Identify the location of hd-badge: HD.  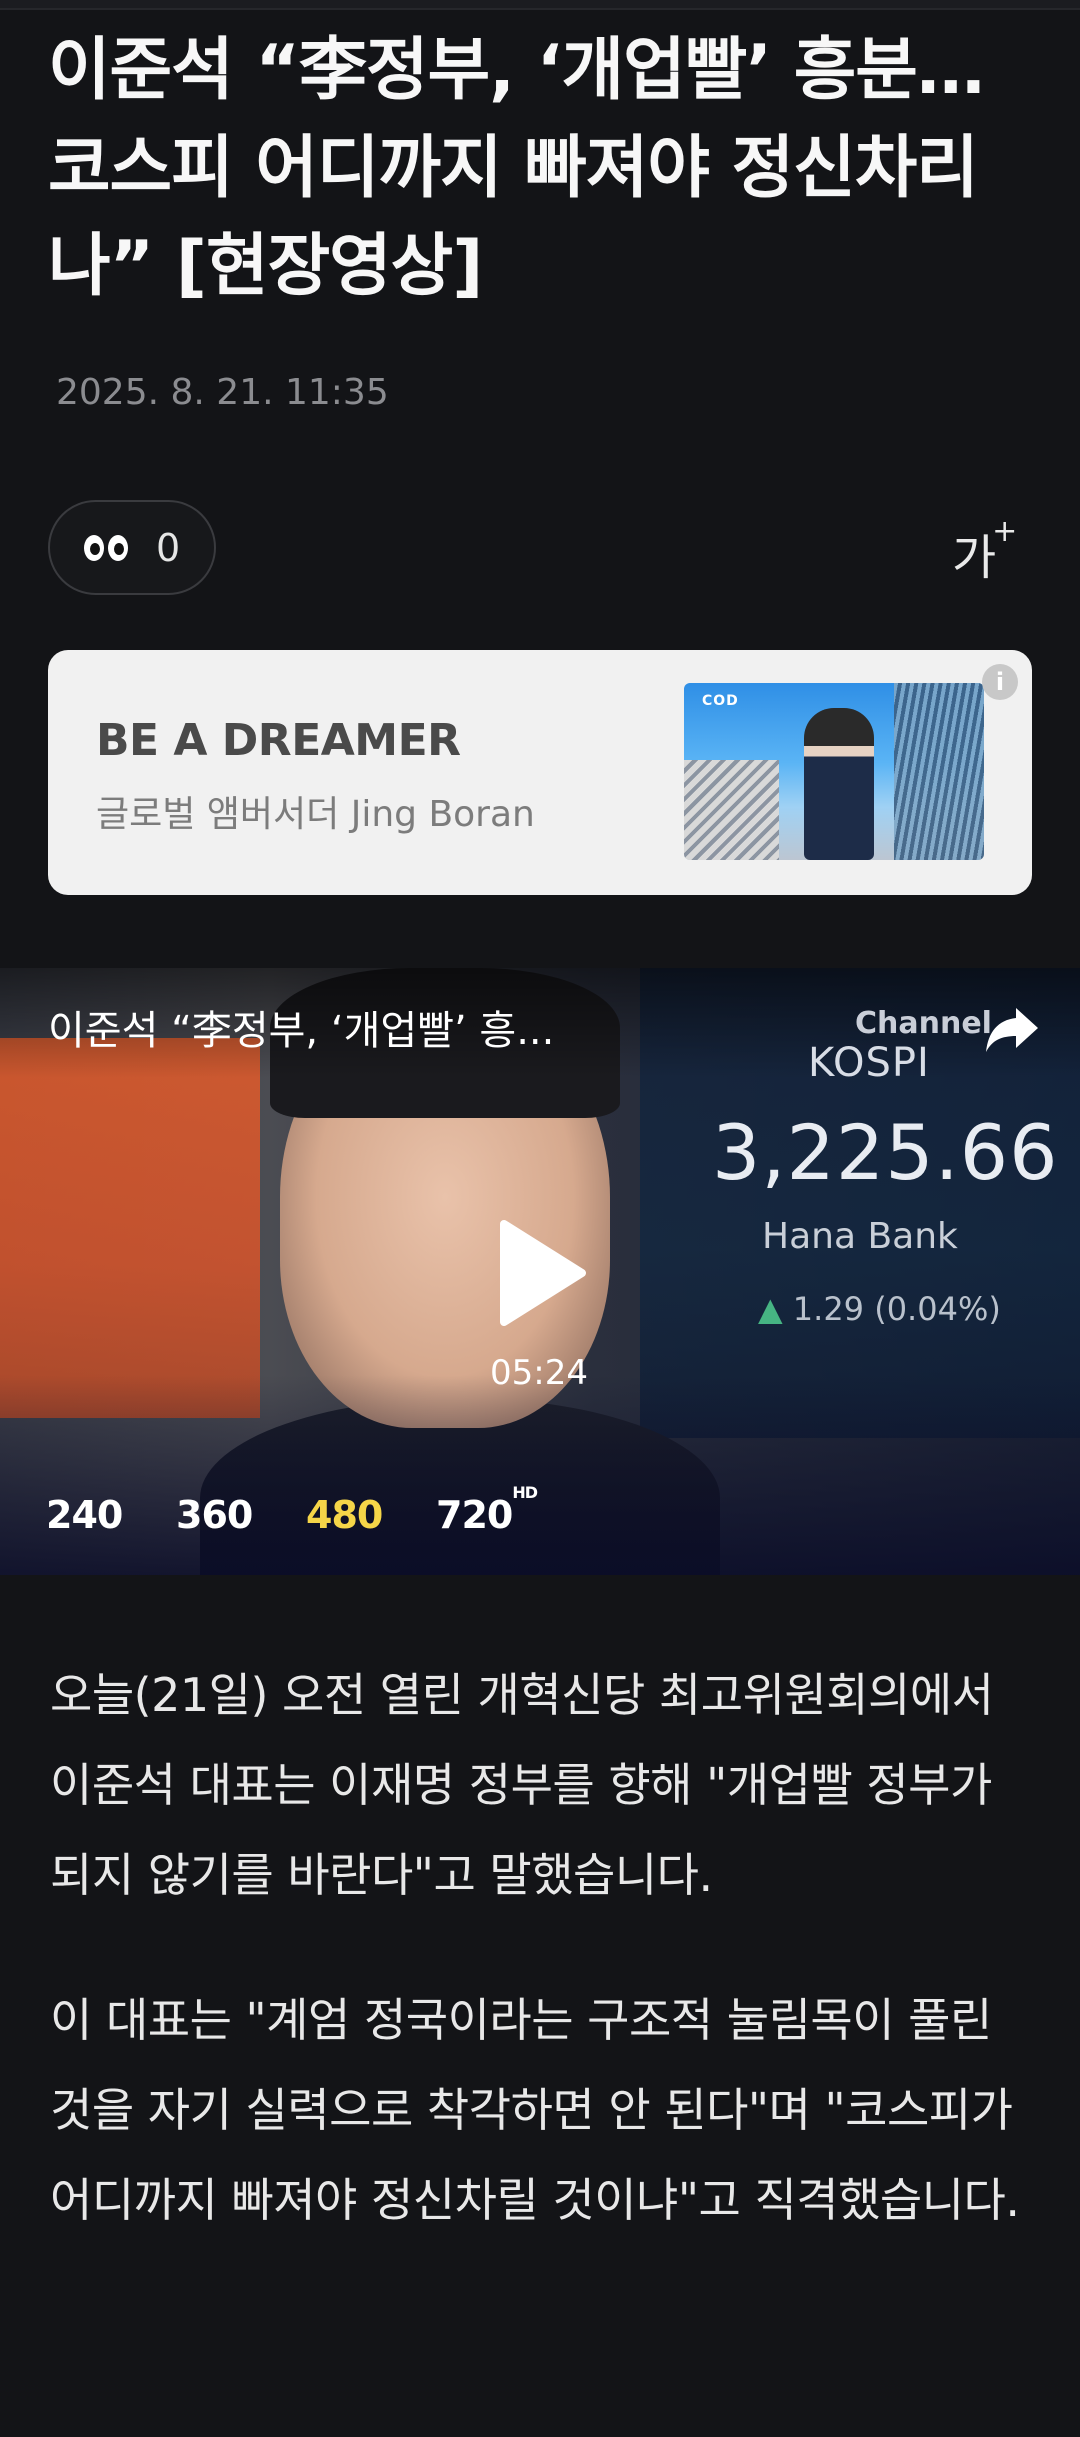
(525, 1493).